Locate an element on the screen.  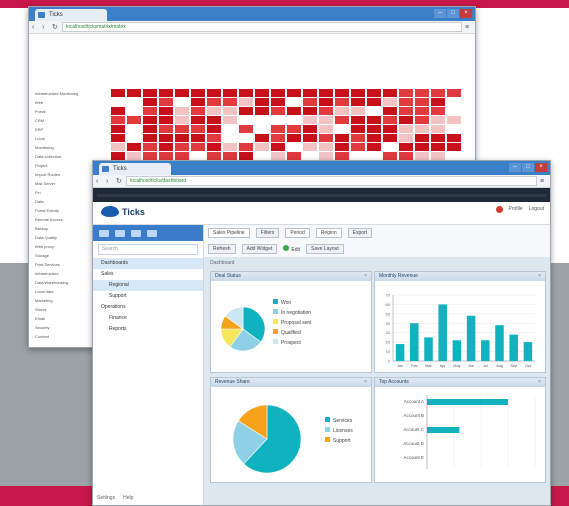
sidebar-item-sales: Sales is located at coordinates (148, 274).